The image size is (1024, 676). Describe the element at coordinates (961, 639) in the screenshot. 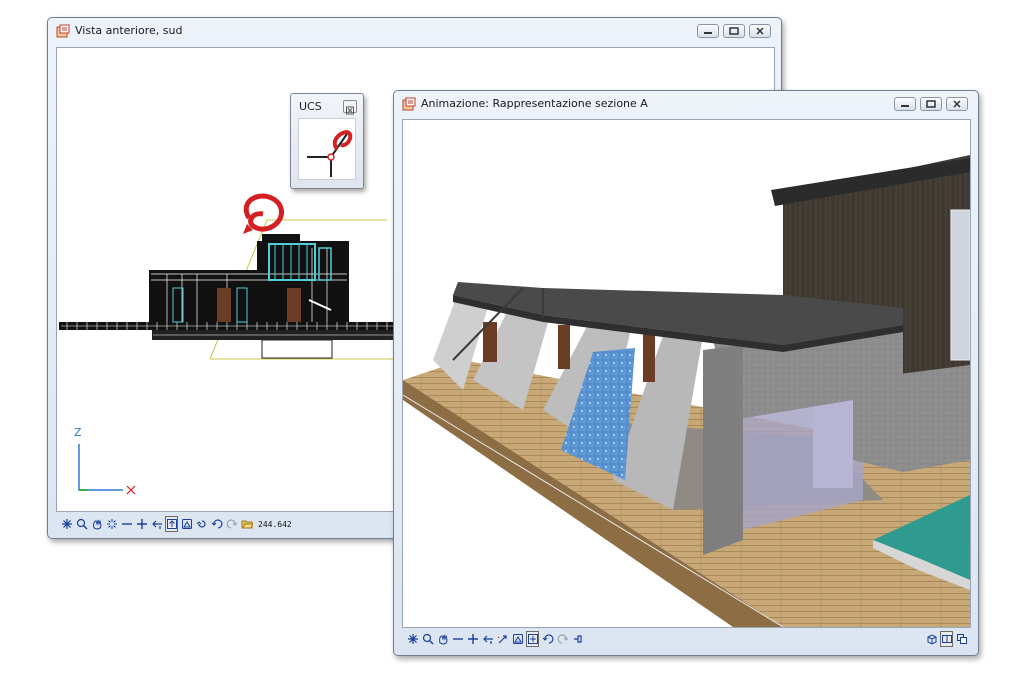

I see `copy-view-icon` at that location.